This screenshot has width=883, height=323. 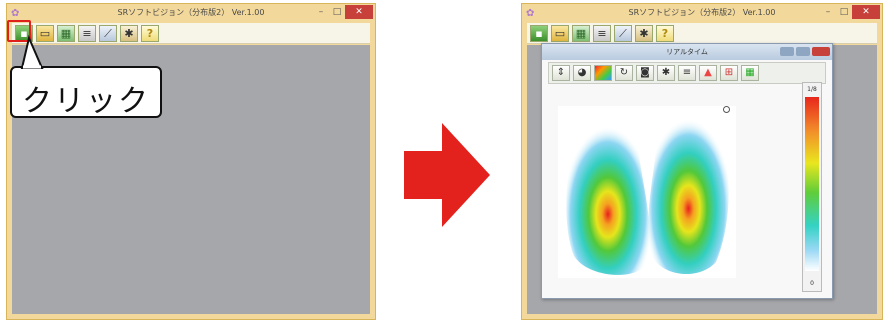 I want to click on sub-maximize-button, so click(x=803, y=51).